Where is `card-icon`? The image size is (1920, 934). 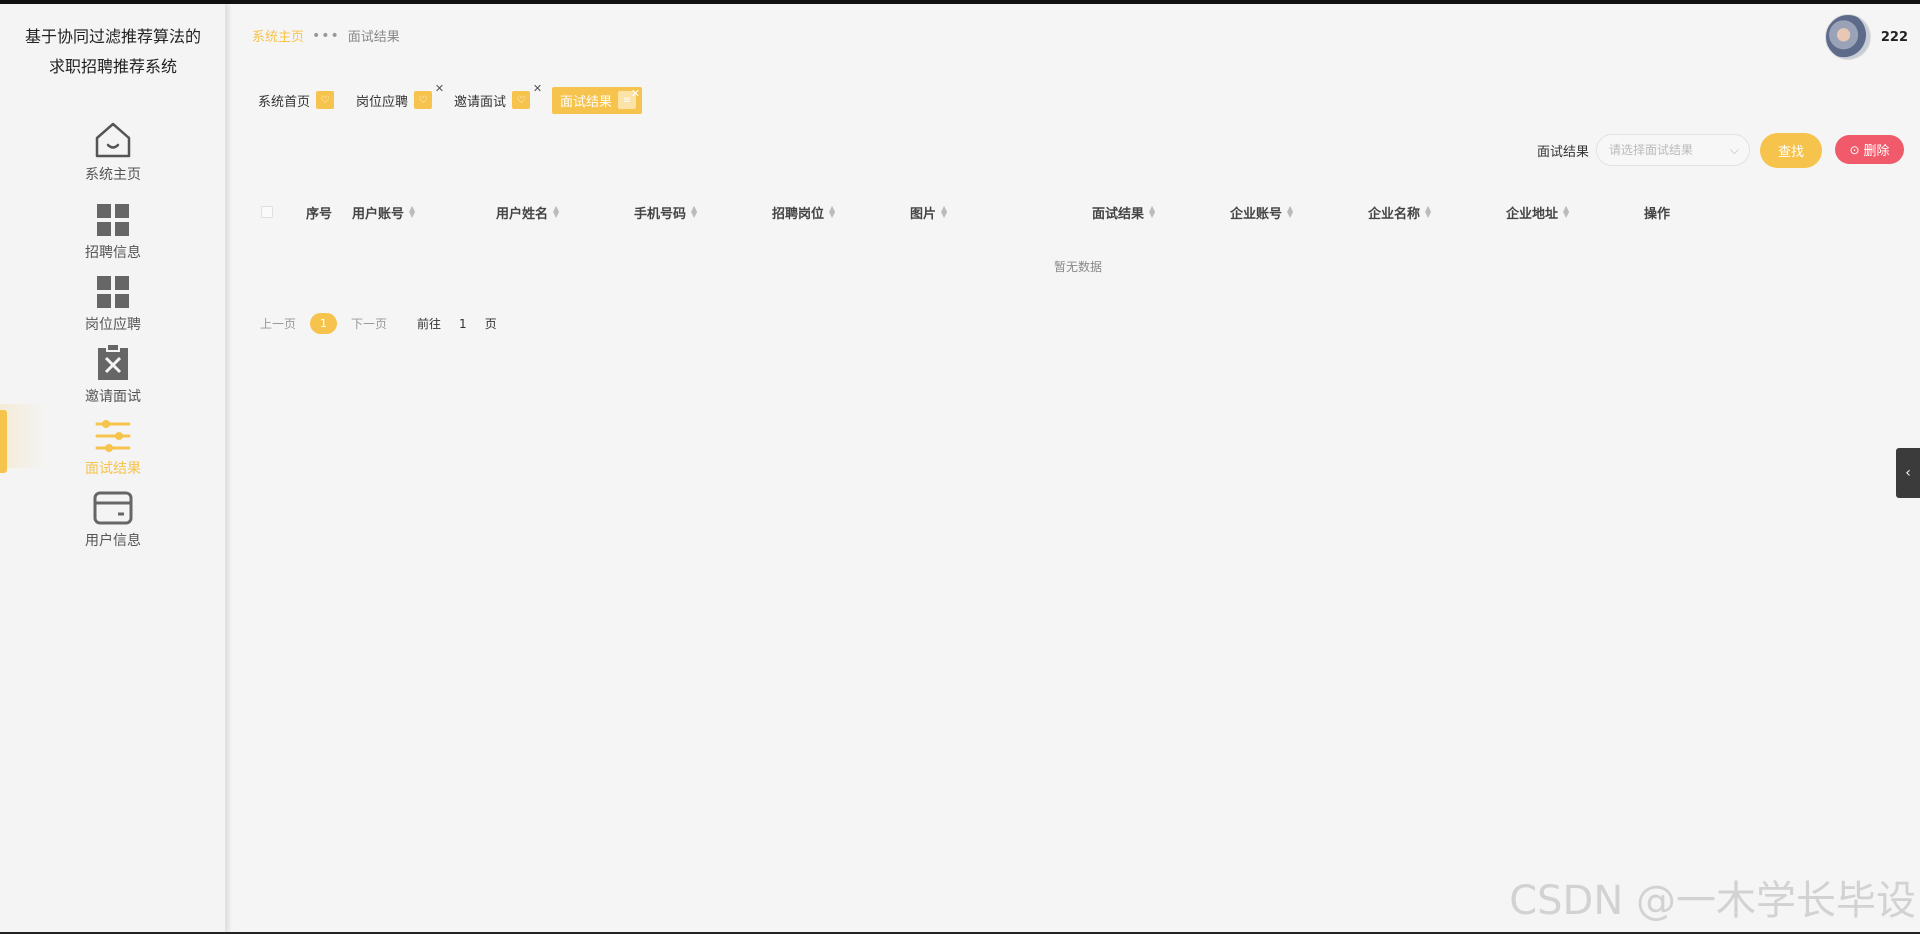 card-icon is located at coordinates (113, 504).